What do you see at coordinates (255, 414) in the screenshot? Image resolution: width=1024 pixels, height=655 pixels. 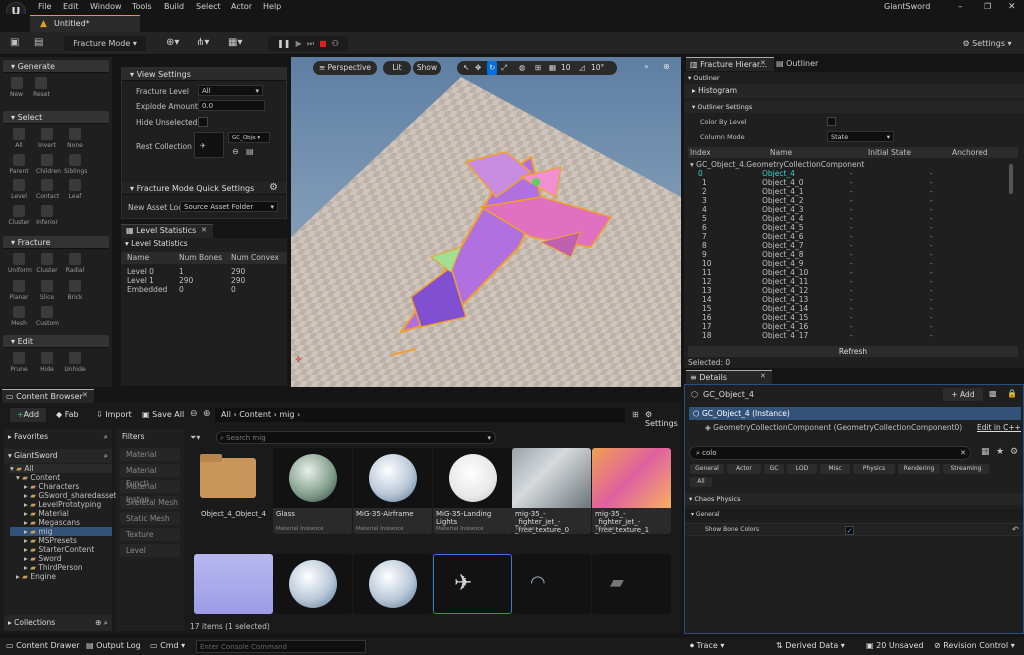 I see `breadcrumb-content: Content` at bounding box center [255, 414].